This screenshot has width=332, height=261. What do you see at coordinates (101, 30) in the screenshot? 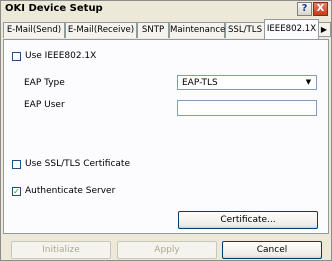
I see `tab-email-receive: E-Mail(Receive)` at bounding box center [101, 30].